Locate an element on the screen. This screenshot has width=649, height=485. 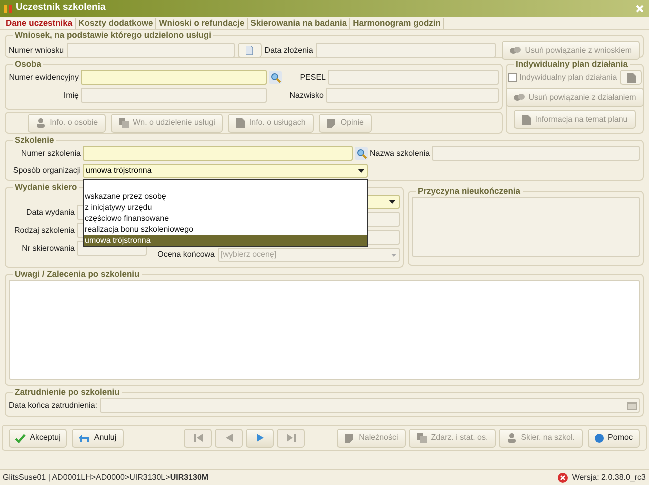
calendar-icon is located at coordinates (632, 406).